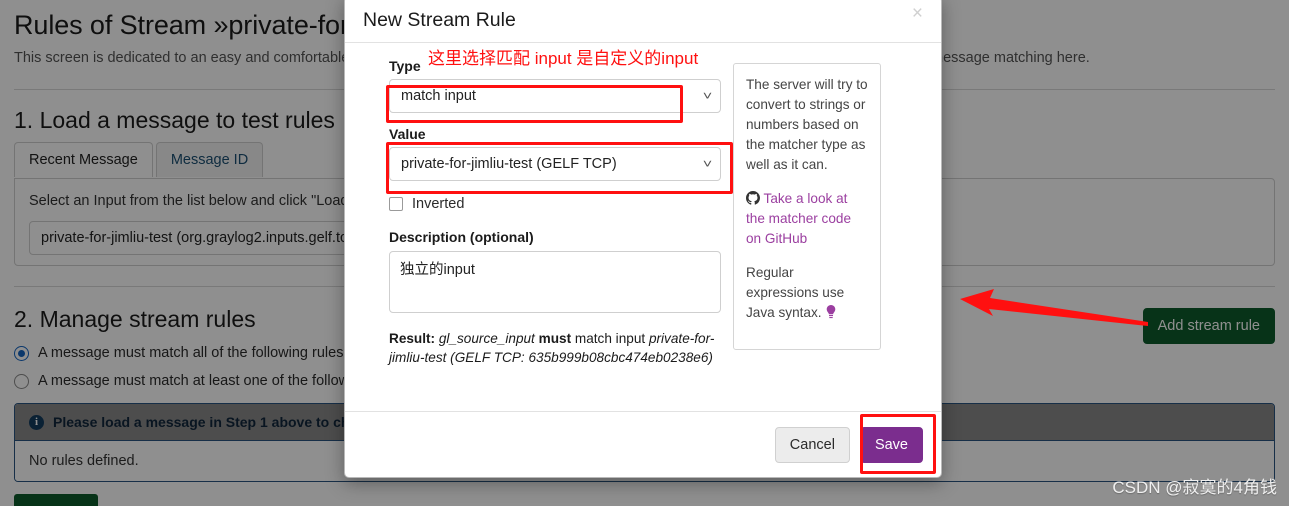 This screenshot has height=506, width=1289. I want to click on description-textarea, so click(555, 282).